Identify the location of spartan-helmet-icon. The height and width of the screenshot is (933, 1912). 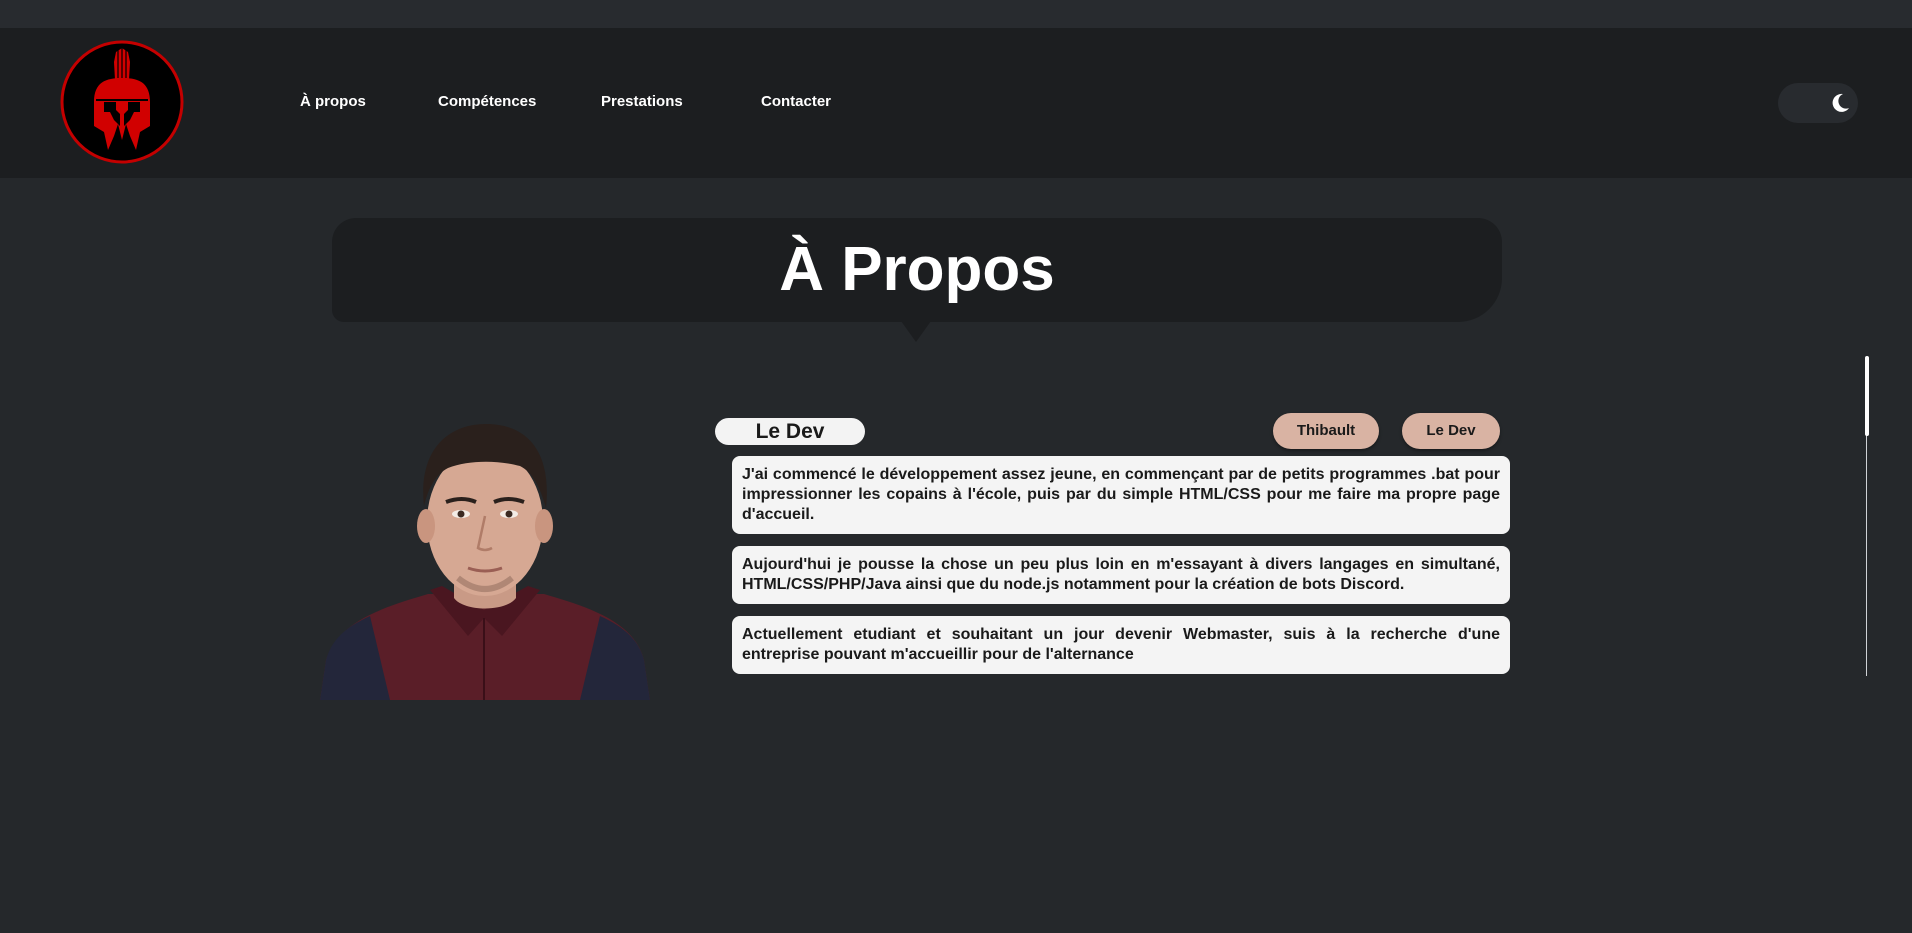
(122, 102).